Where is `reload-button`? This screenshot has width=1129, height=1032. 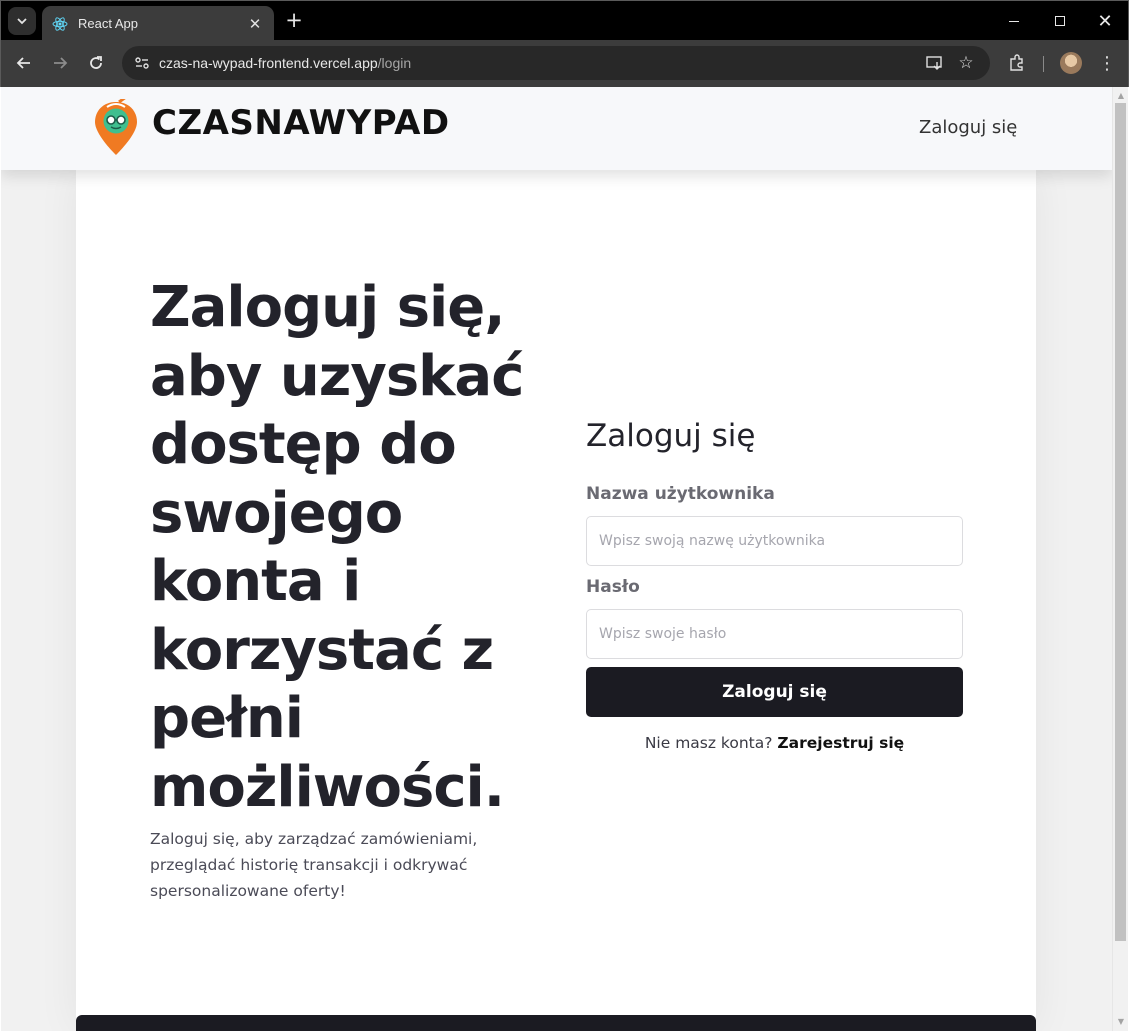
reload-button is located at coordinates (96, 63).